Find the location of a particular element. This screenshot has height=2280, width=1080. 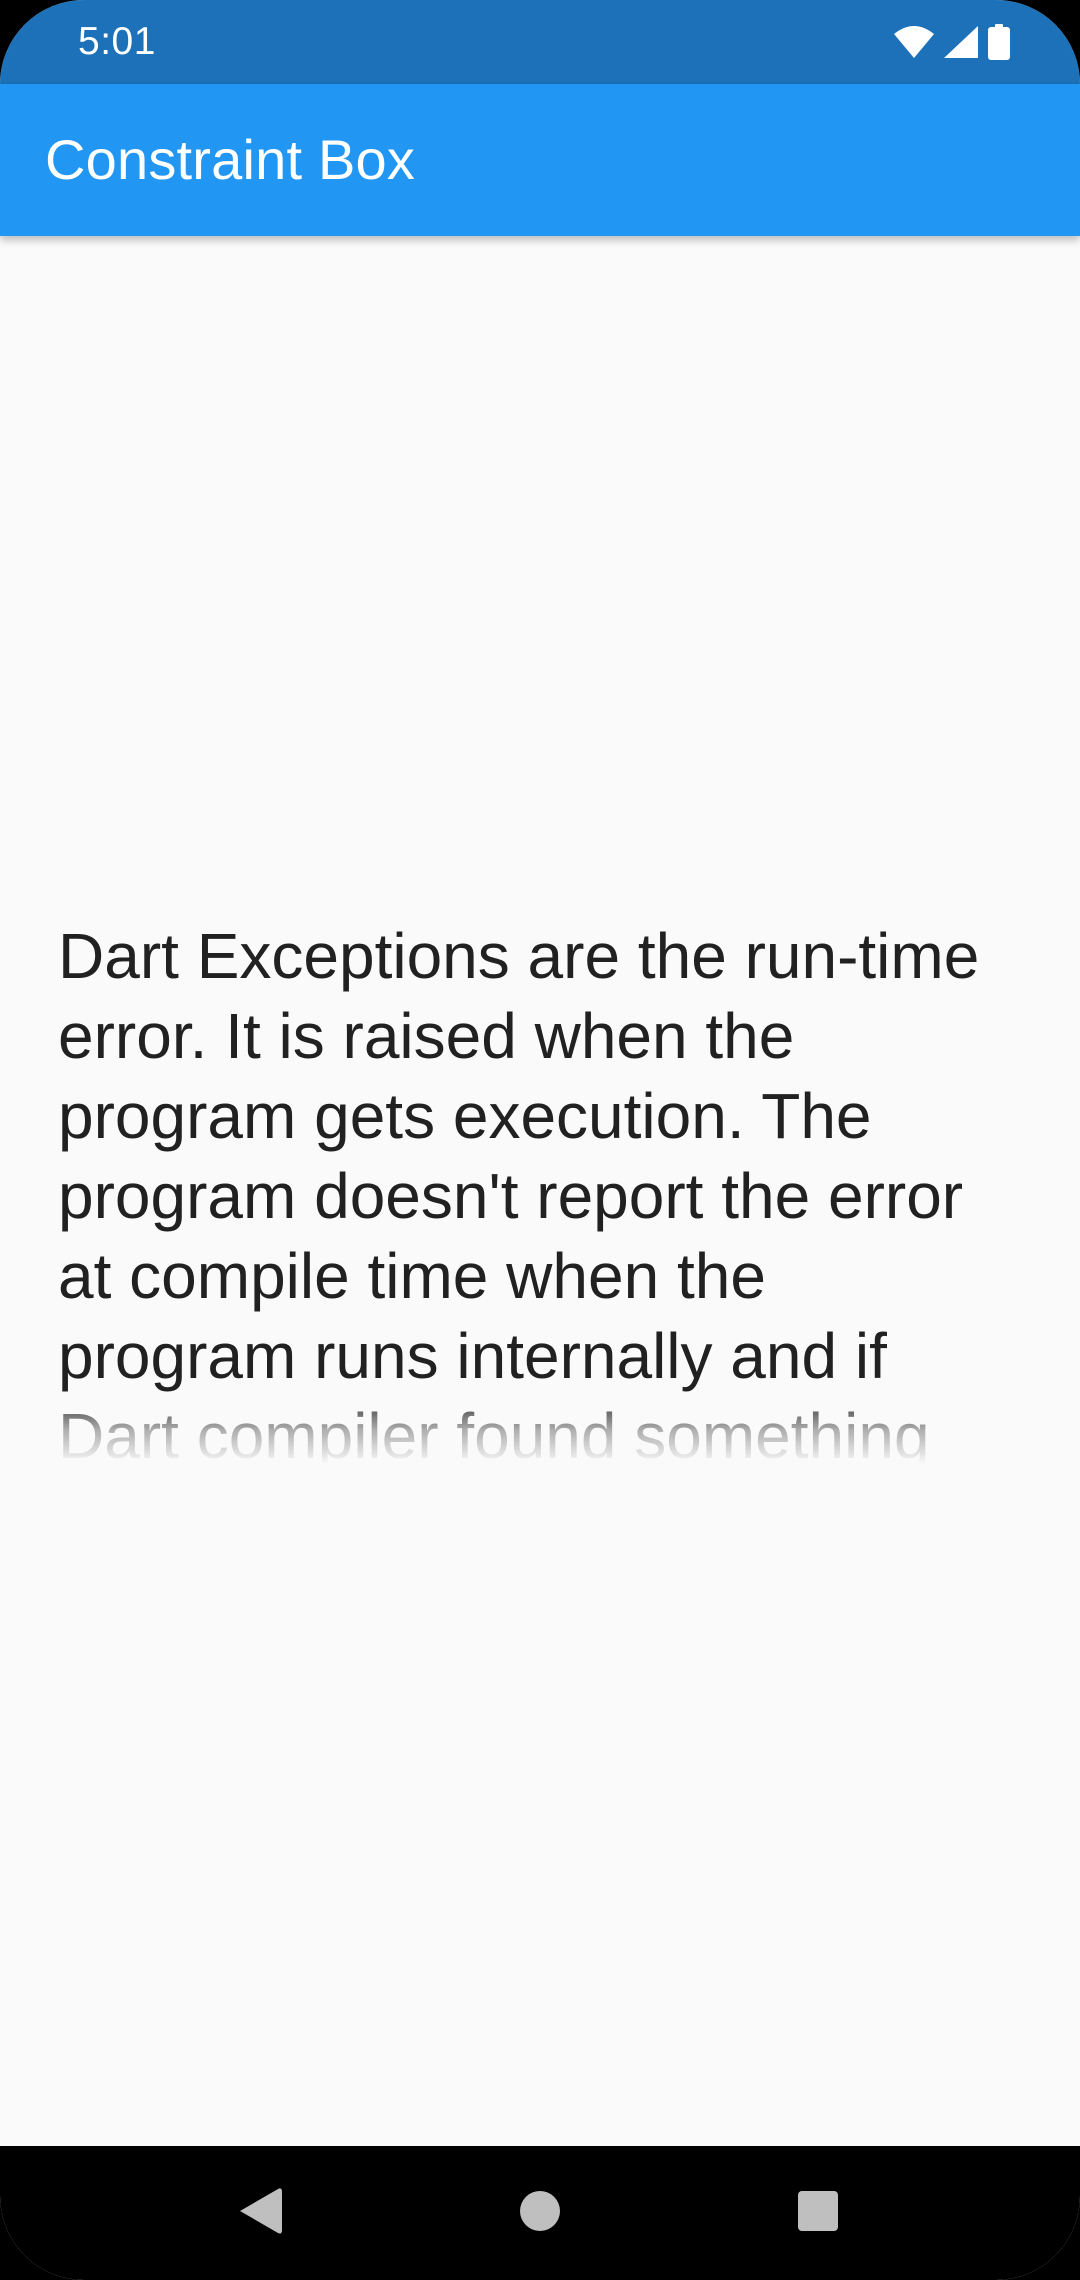

page-title: Constraint Box is located at coordinates (230, 159).